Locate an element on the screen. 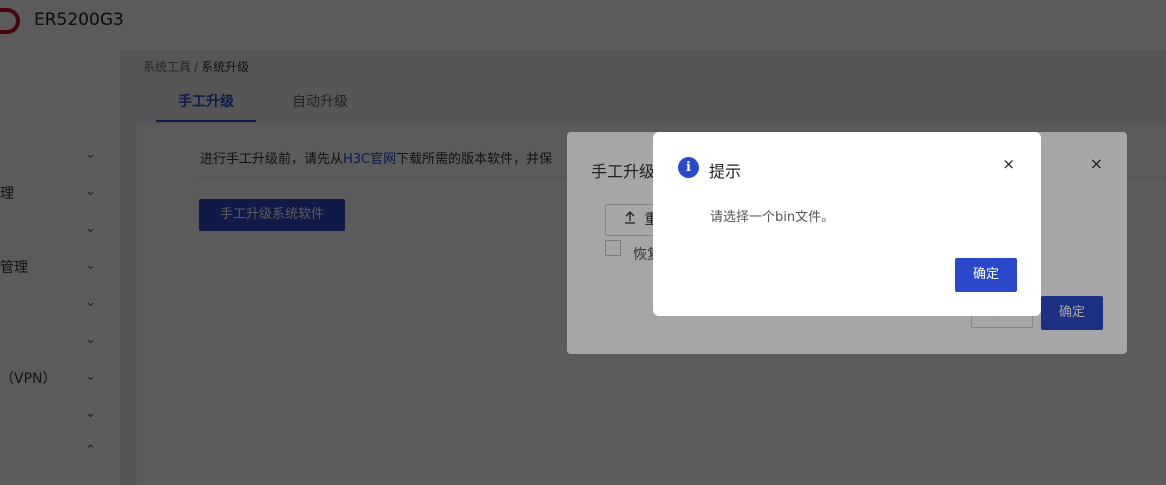  alert-dialog: i 提示 × 请选择一个bin文件。 确定 is located at coordinates (847, 224).